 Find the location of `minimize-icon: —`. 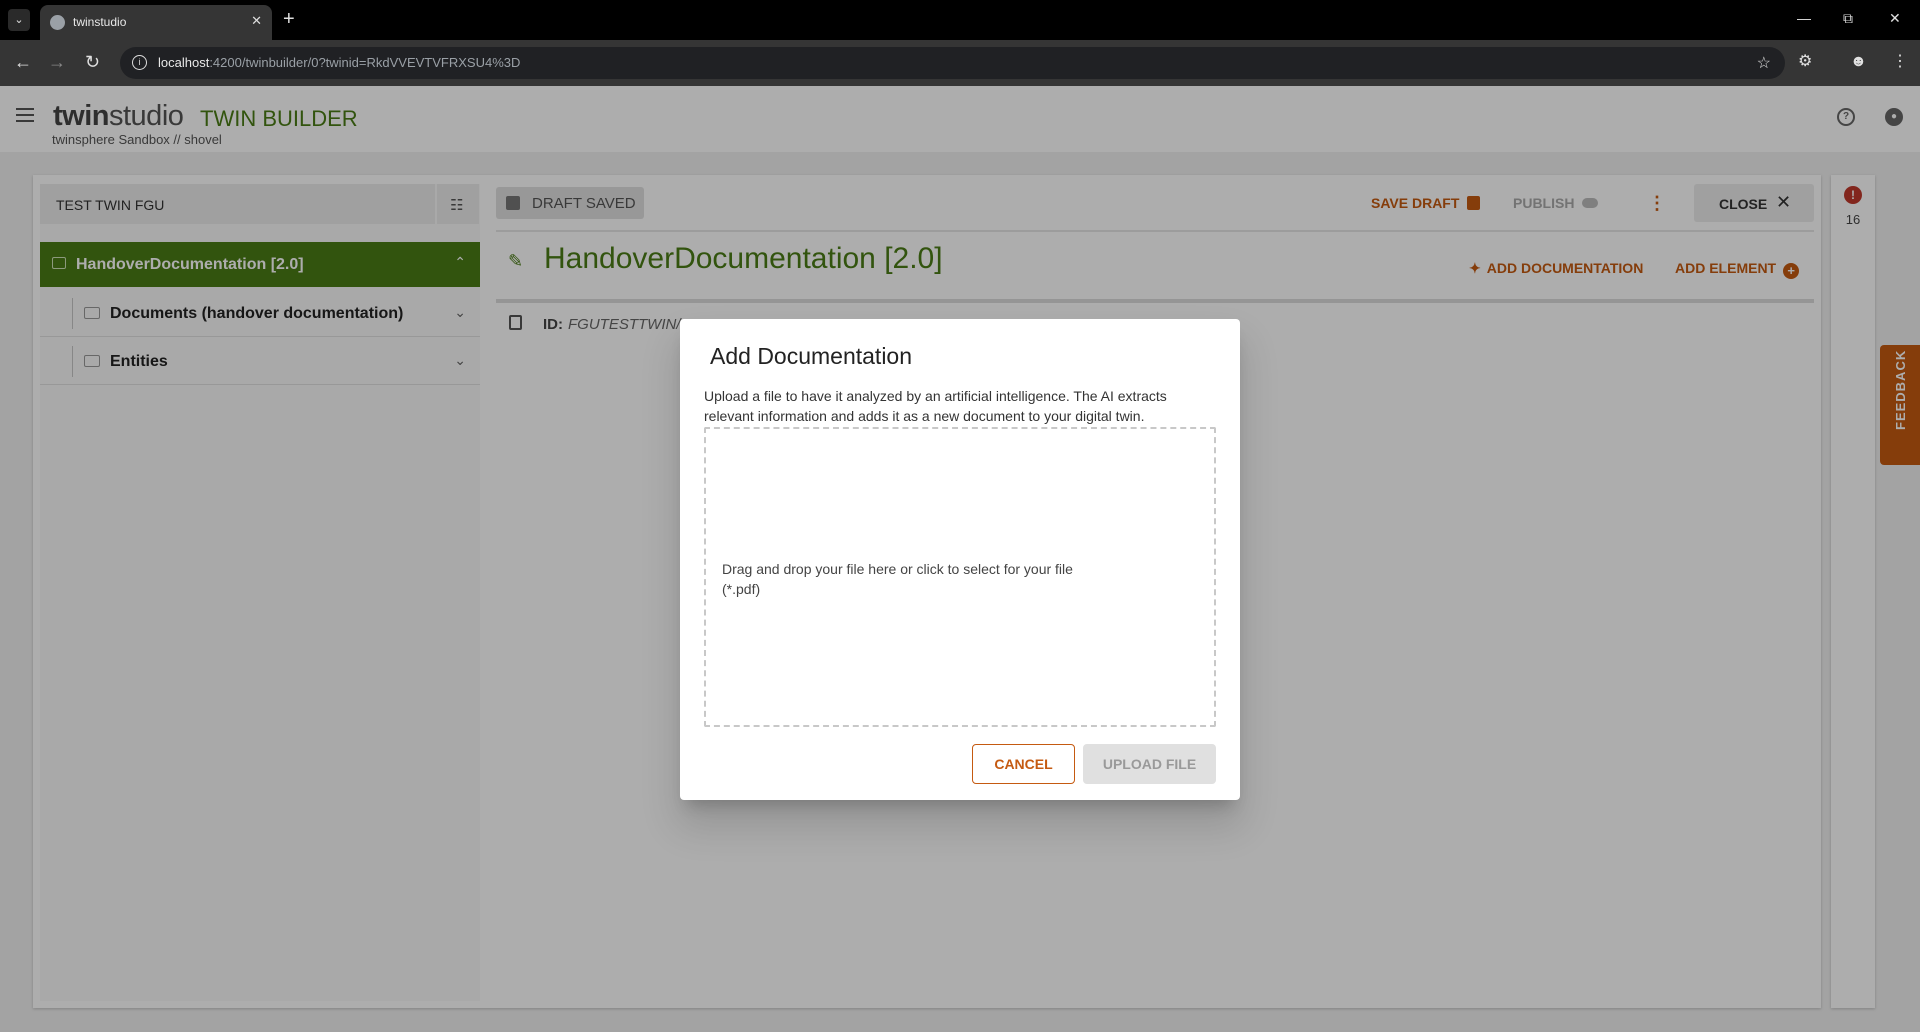

minimize-icon: — is located at coordinates (1804, 18).